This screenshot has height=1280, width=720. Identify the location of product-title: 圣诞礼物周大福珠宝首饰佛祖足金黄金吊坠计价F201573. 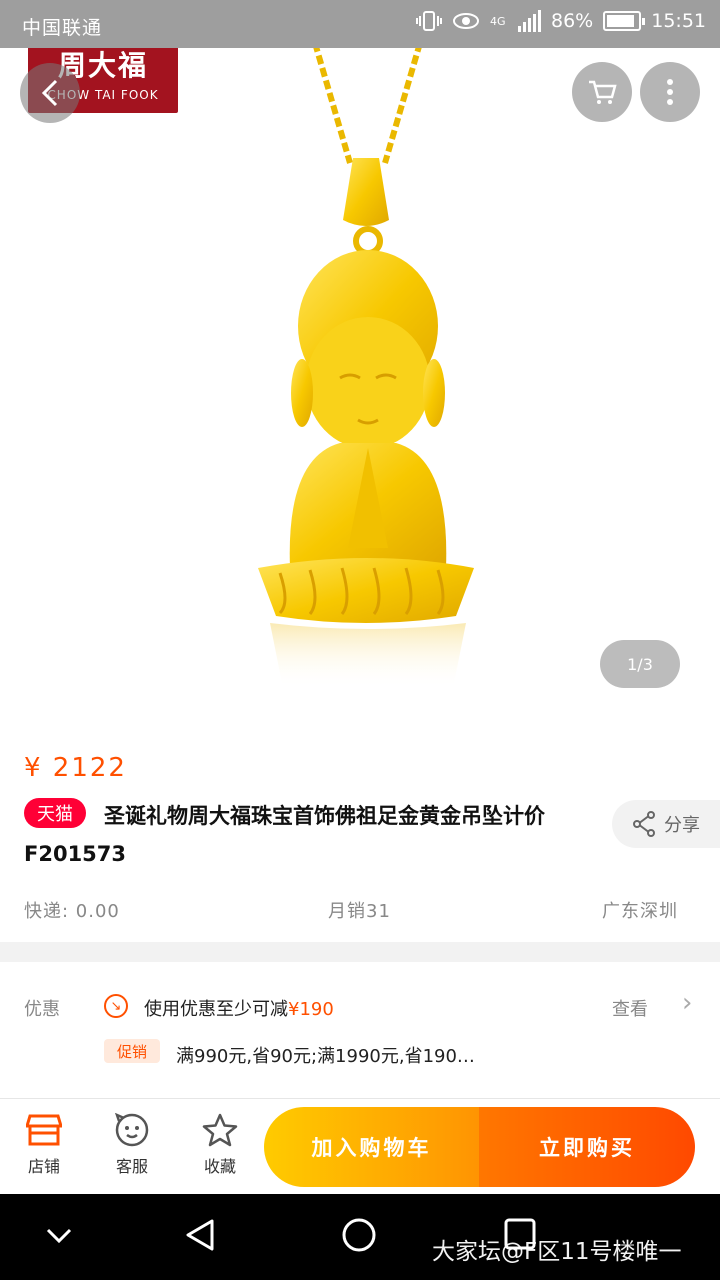
(284, 835).